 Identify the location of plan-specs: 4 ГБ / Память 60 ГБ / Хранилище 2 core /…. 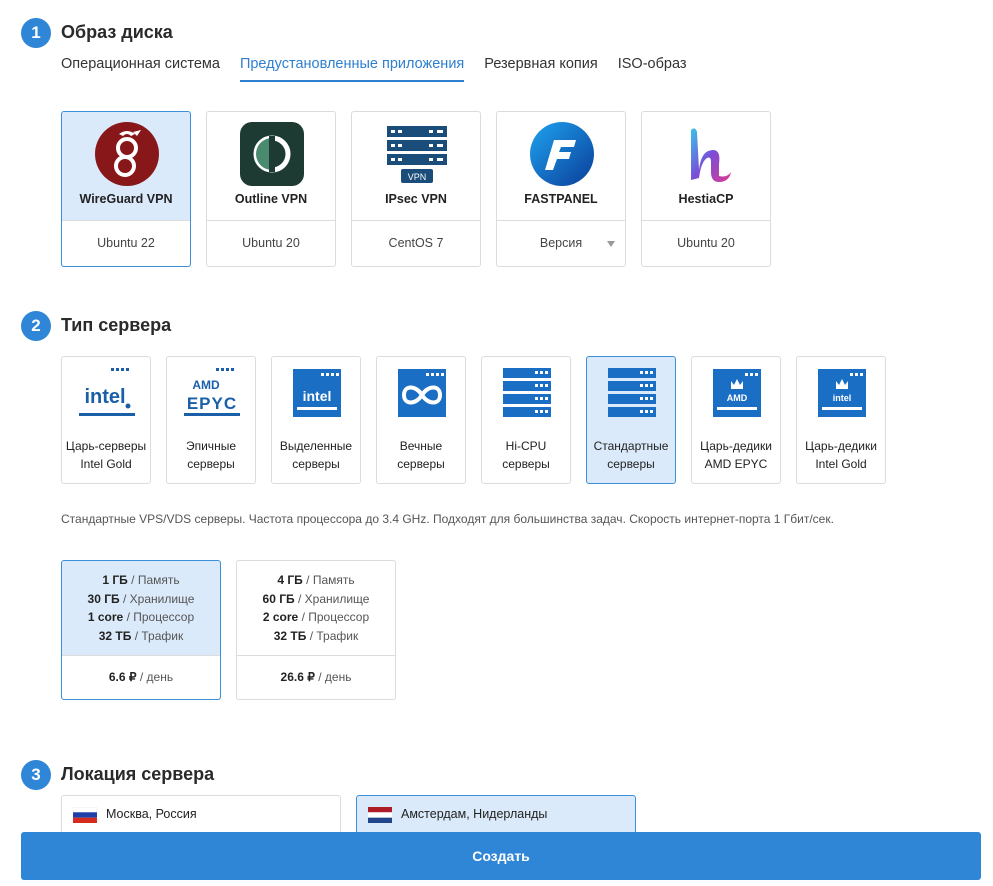
(316, 608).